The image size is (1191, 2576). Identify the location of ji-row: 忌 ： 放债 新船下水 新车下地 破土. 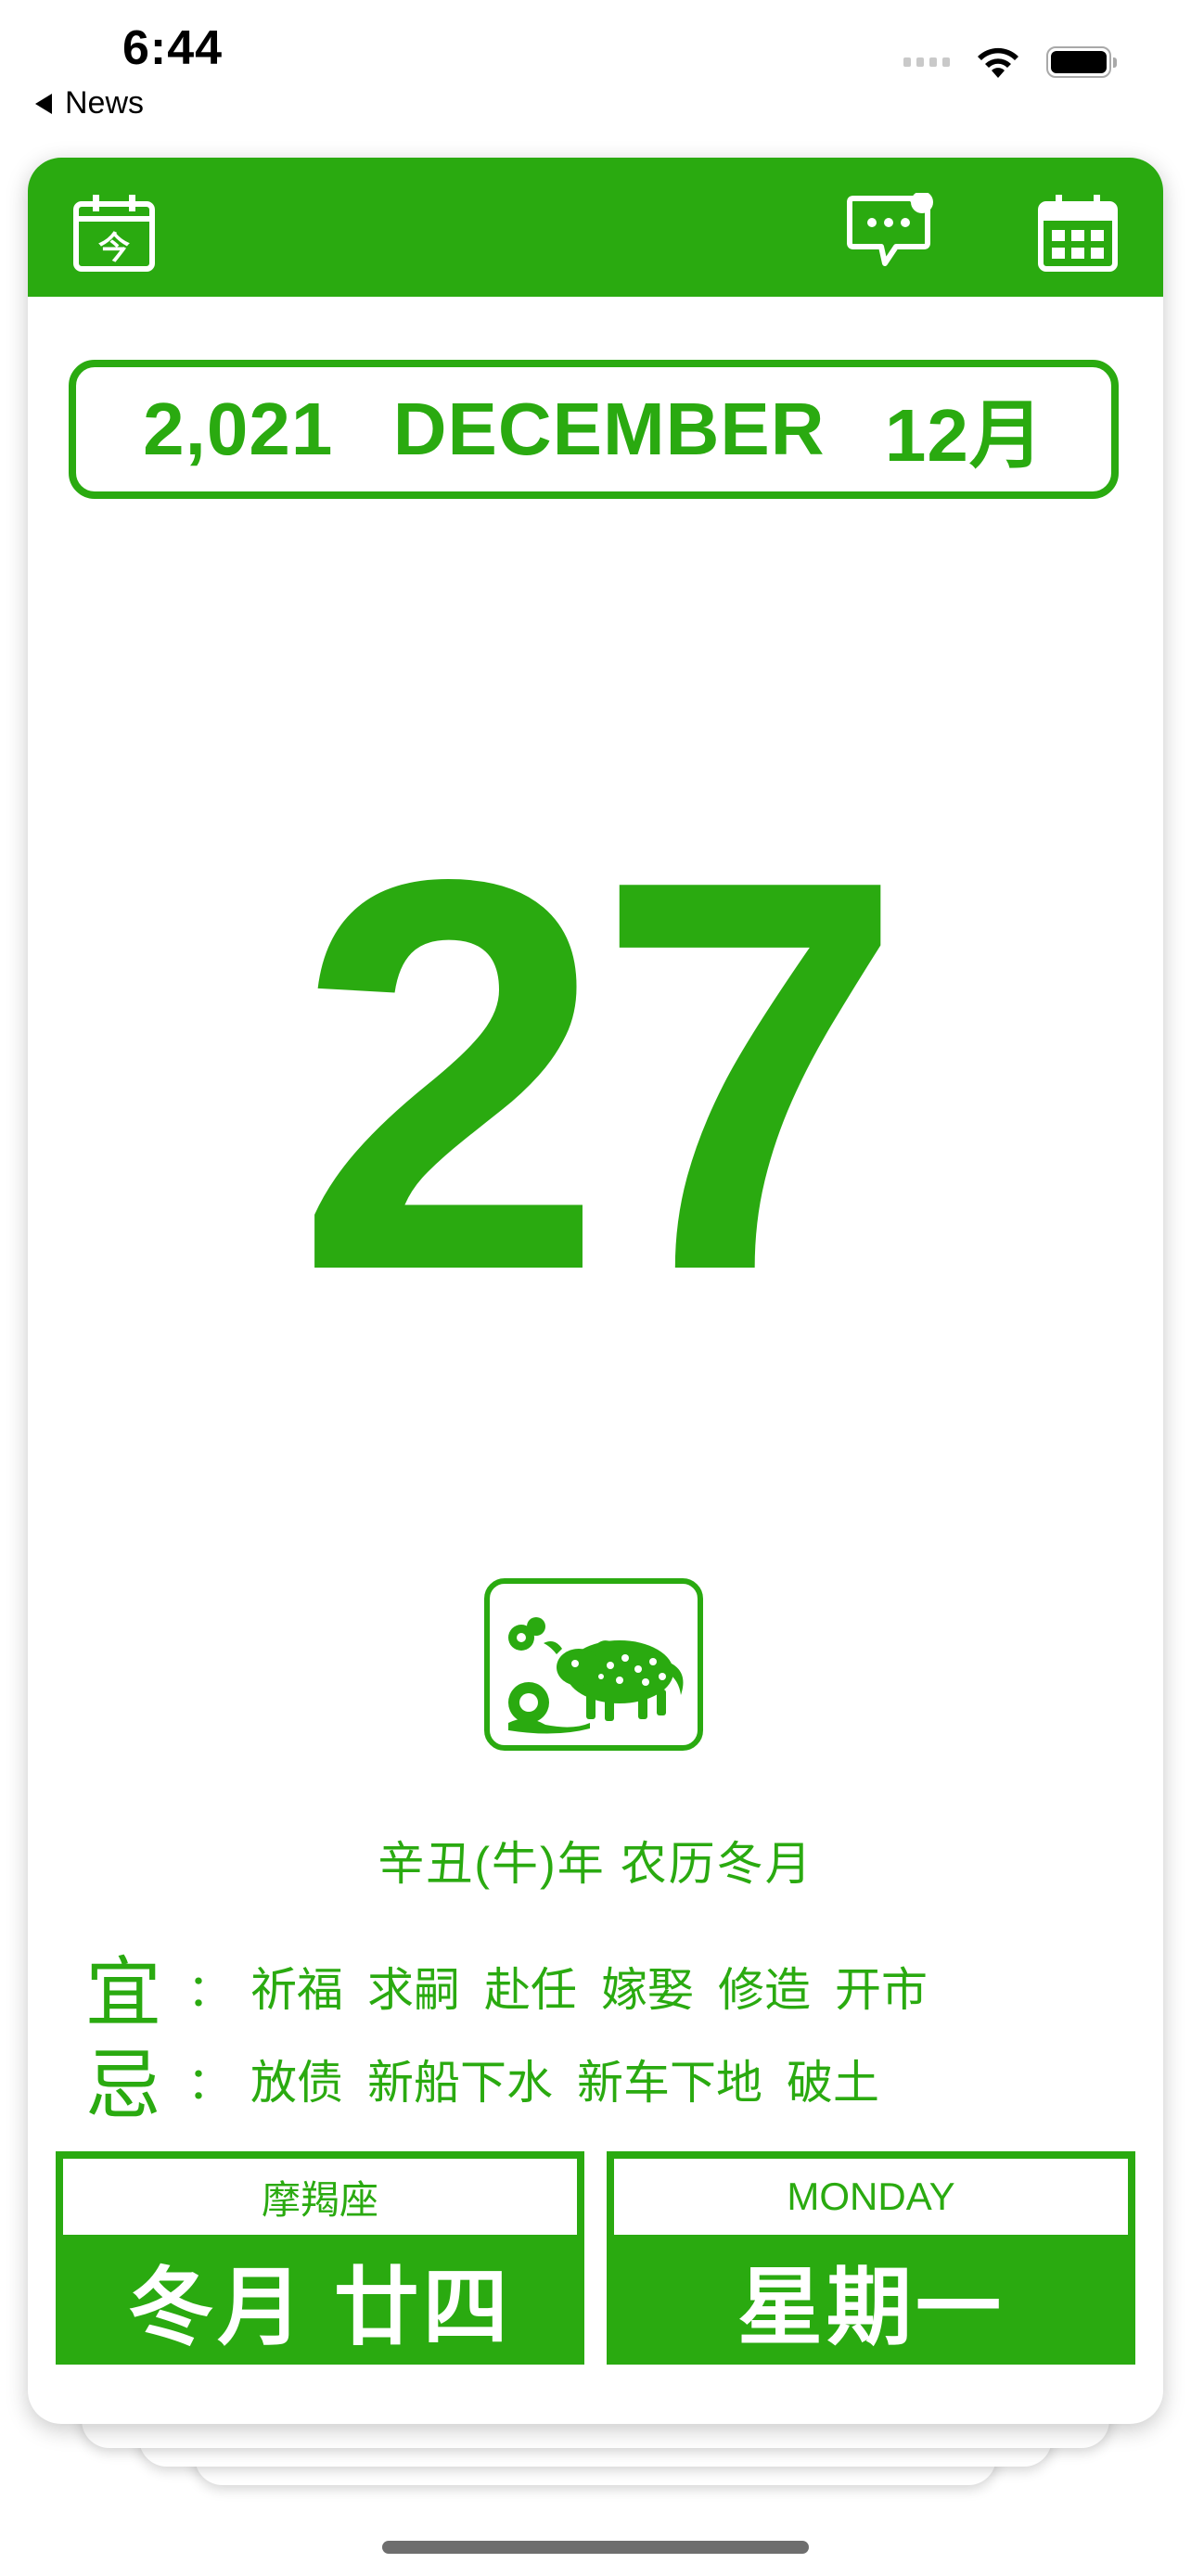
(494, 2078).